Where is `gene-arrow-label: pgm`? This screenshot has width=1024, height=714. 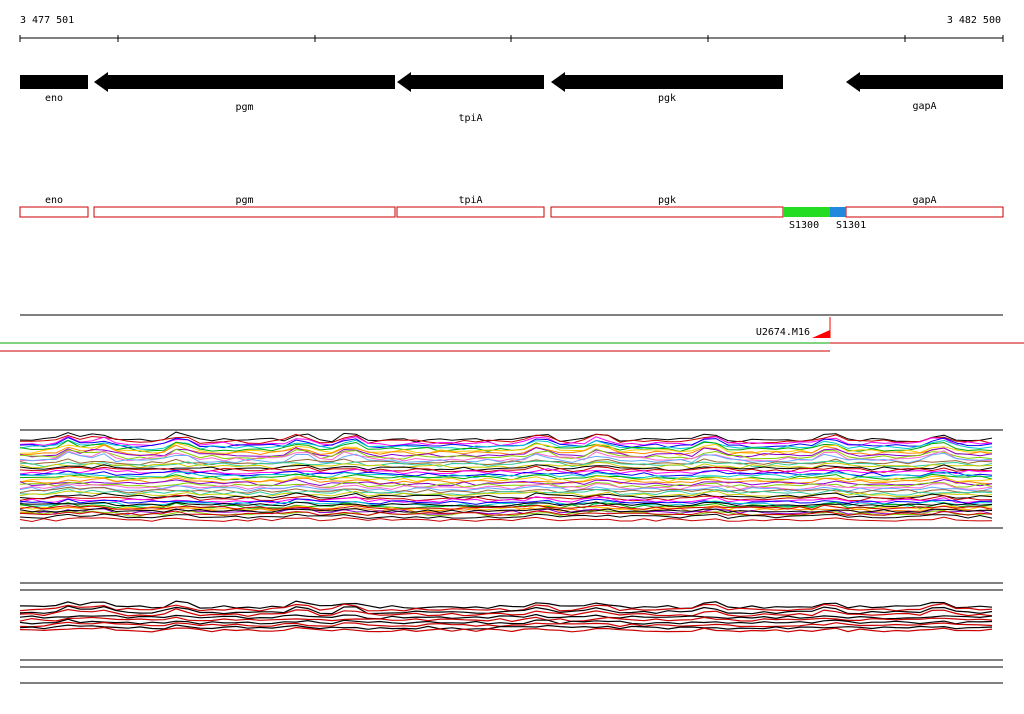 gene-arrow-label: pgm is located at coordinates (244, 107).